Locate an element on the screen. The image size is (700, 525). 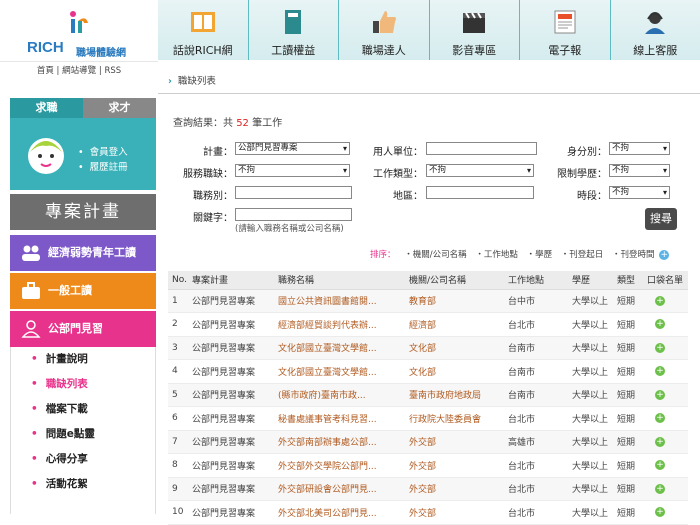
submenu-faq: 問題e點靈 is located at coordinates (83, 434).